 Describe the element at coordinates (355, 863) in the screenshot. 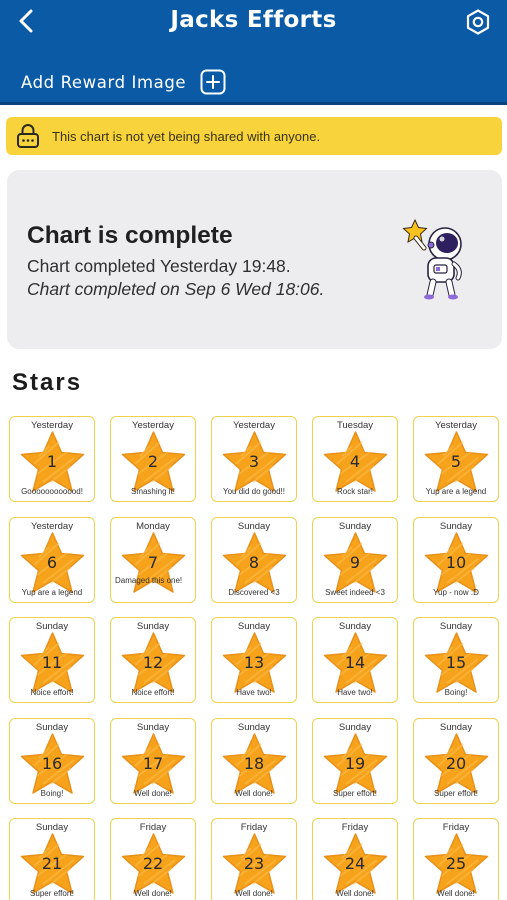

I see `star-number: 24` at that location.